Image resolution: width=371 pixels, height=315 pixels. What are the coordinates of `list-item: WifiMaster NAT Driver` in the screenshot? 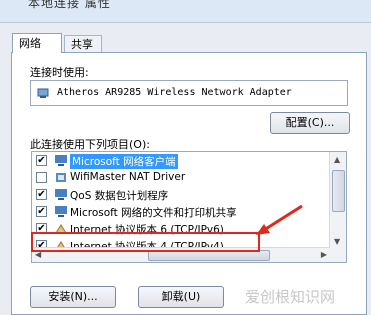 It's located at (180, 178).